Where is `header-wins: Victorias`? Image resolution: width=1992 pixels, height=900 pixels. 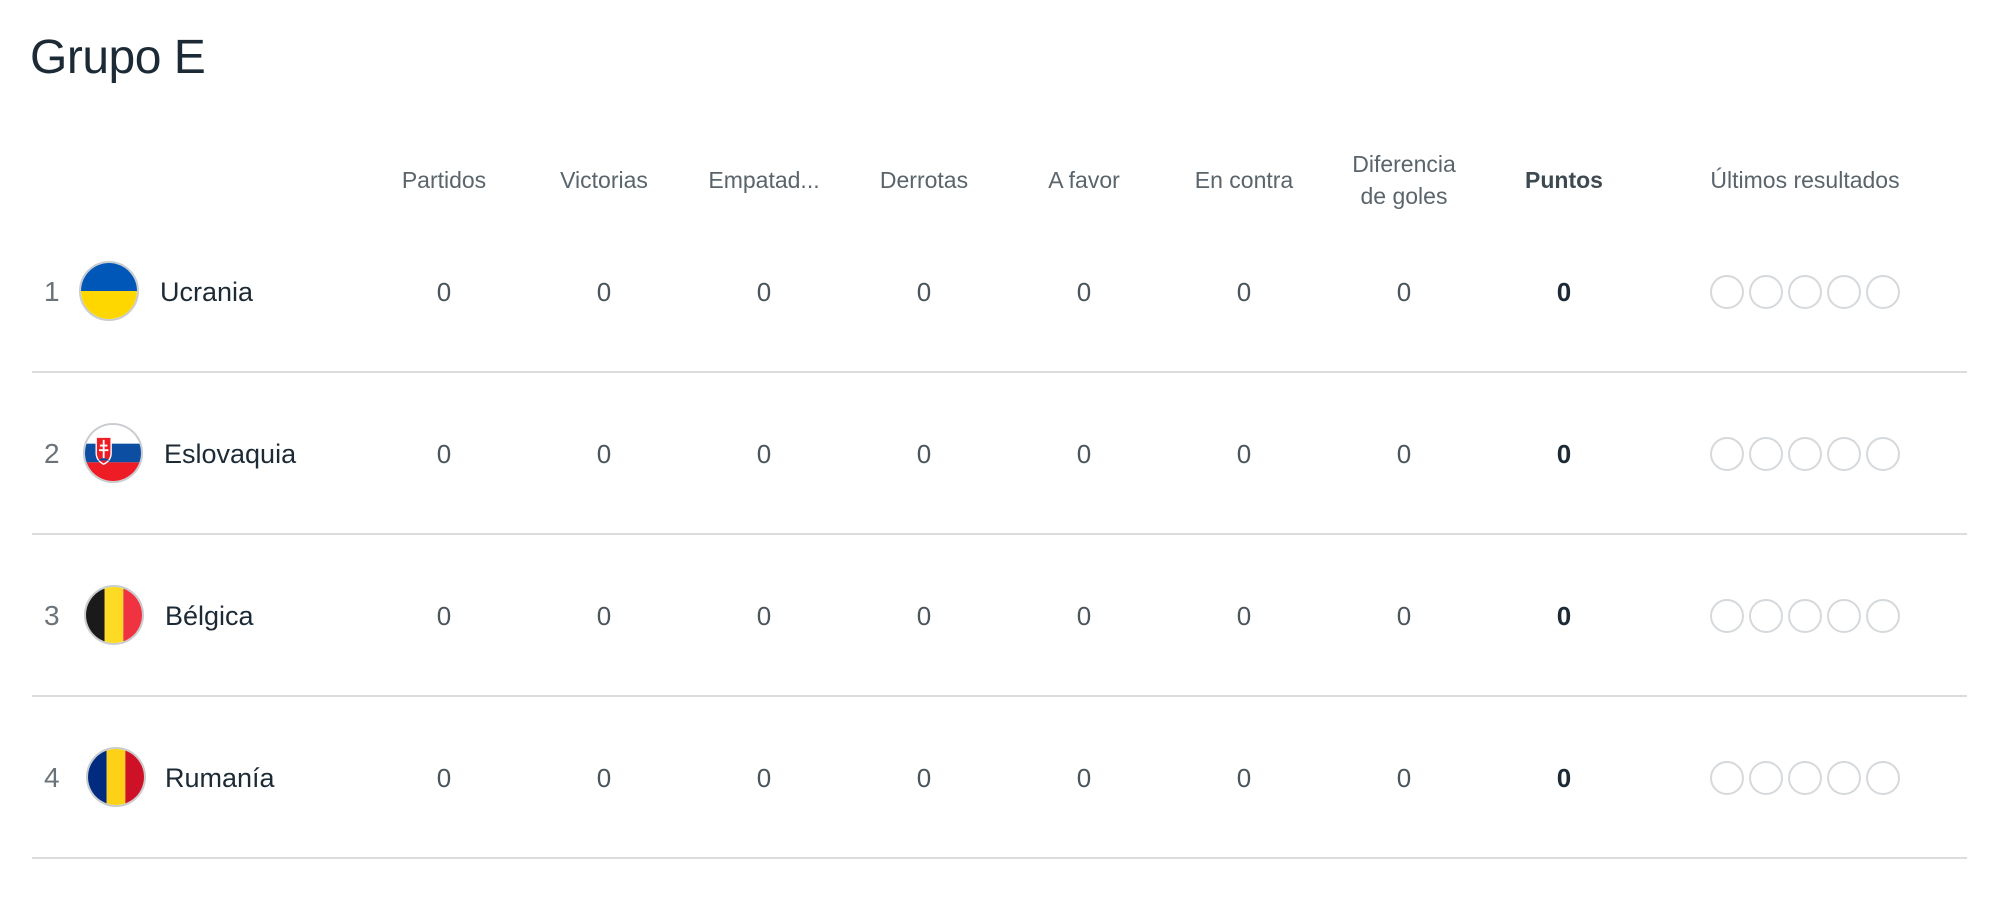 header-wins: Victorias is located at coordinates (604, 180).